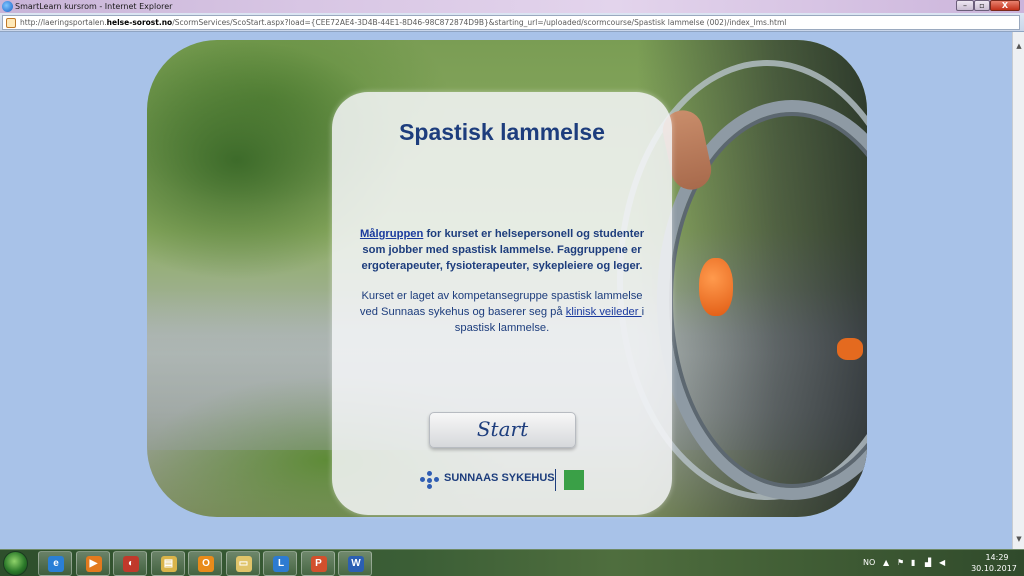 This screenshot has width=1024, height=576. I want to click on lync-icon: L, so click(281, 564).